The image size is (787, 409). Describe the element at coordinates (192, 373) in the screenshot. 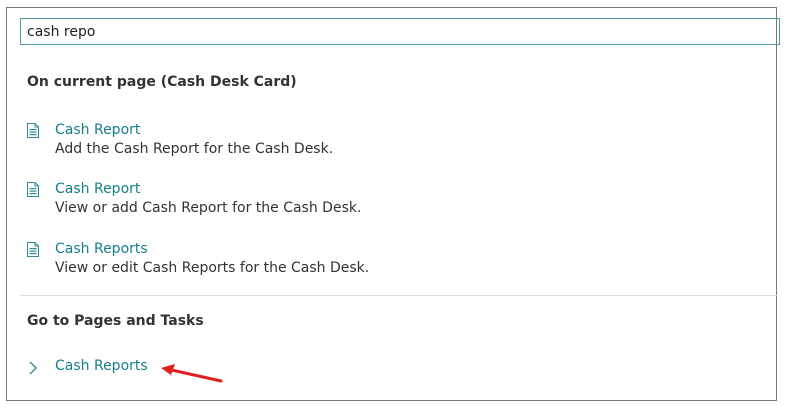

I see `annotation-arrow-icon` at that location.